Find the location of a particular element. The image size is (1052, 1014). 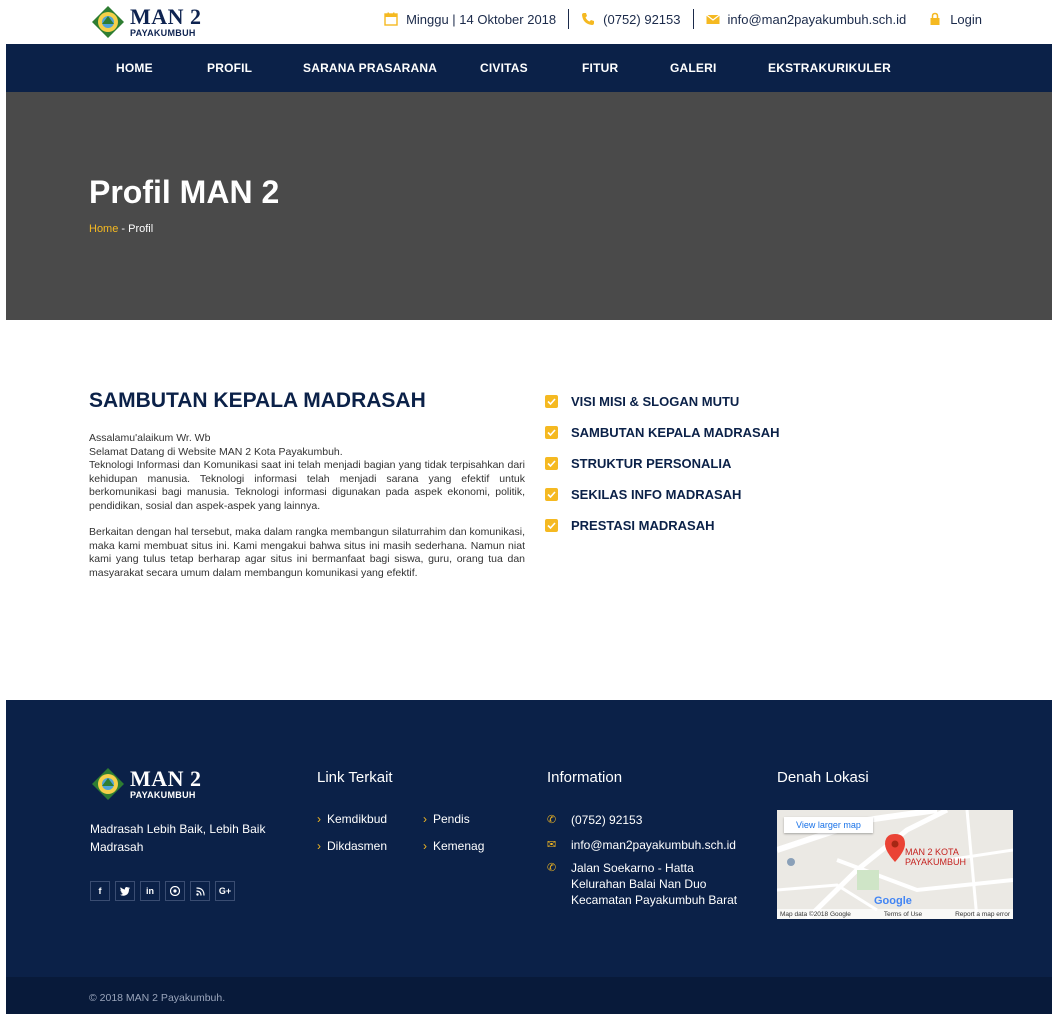

email-info: info@man2payakumbuh.sch.id is located at coordinates (806, 19).